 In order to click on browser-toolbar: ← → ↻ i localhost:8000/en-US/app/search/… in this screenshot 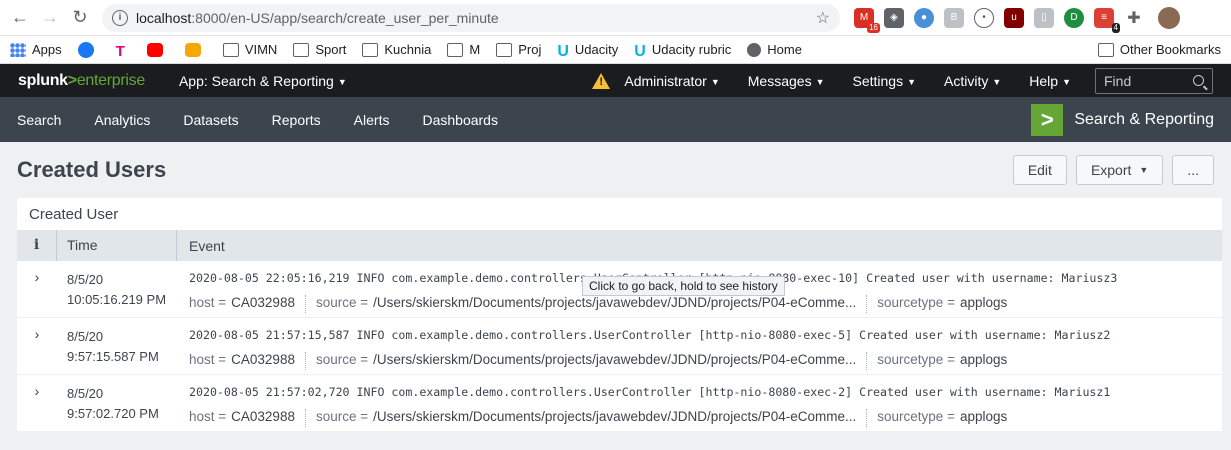, I will do `click(615, 18)`.